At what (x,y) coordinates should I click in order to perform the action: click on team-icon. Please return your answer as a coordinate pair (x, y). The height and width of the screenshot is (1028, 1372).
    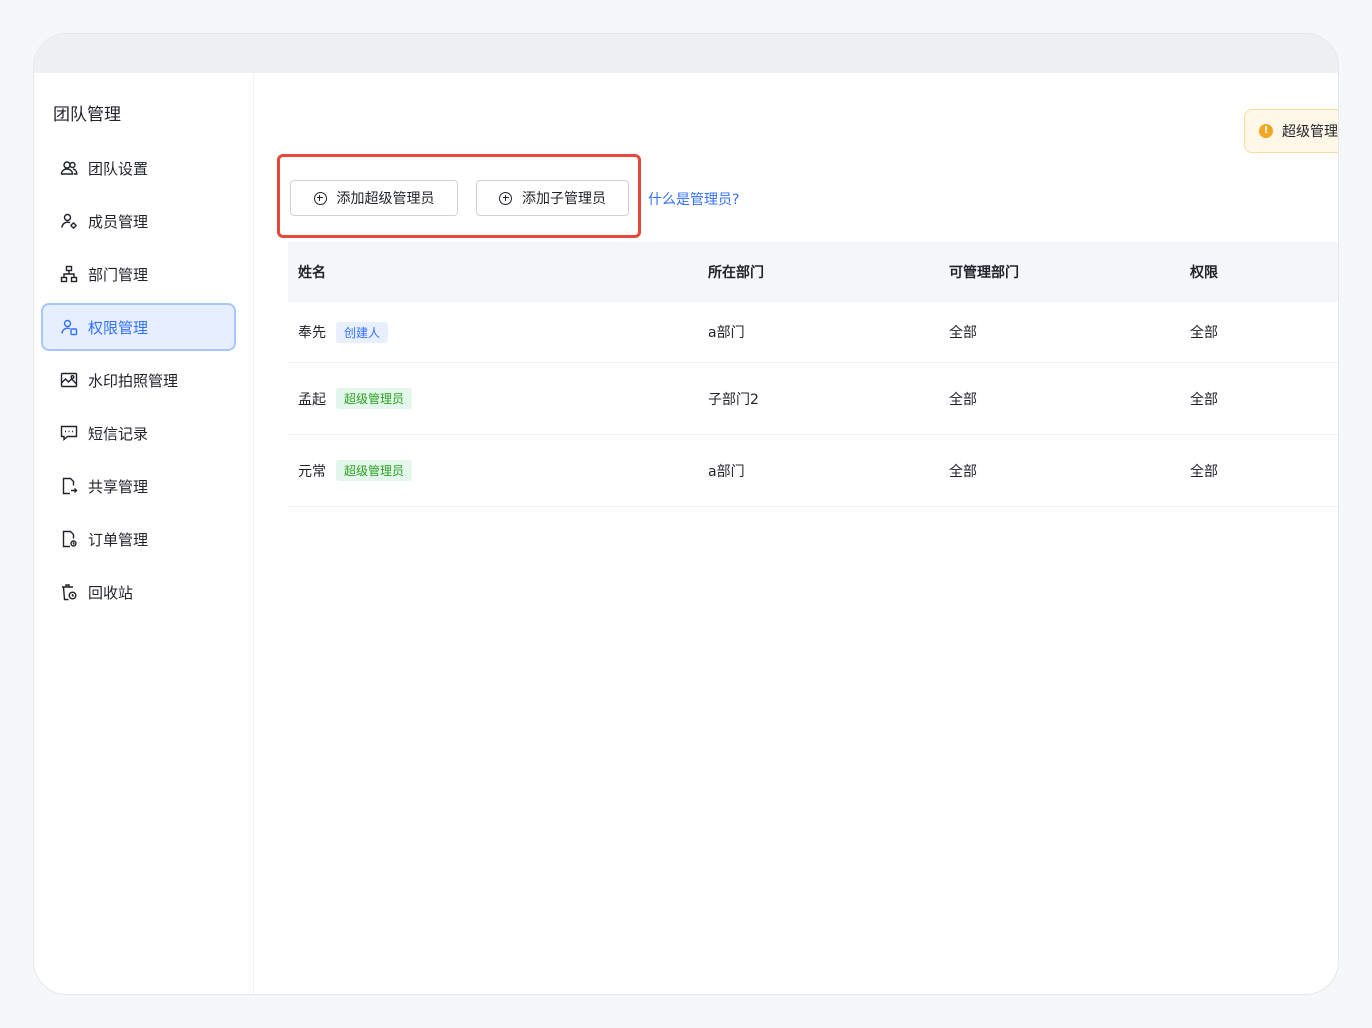
    Looking at the image, I should click on (69, 168).